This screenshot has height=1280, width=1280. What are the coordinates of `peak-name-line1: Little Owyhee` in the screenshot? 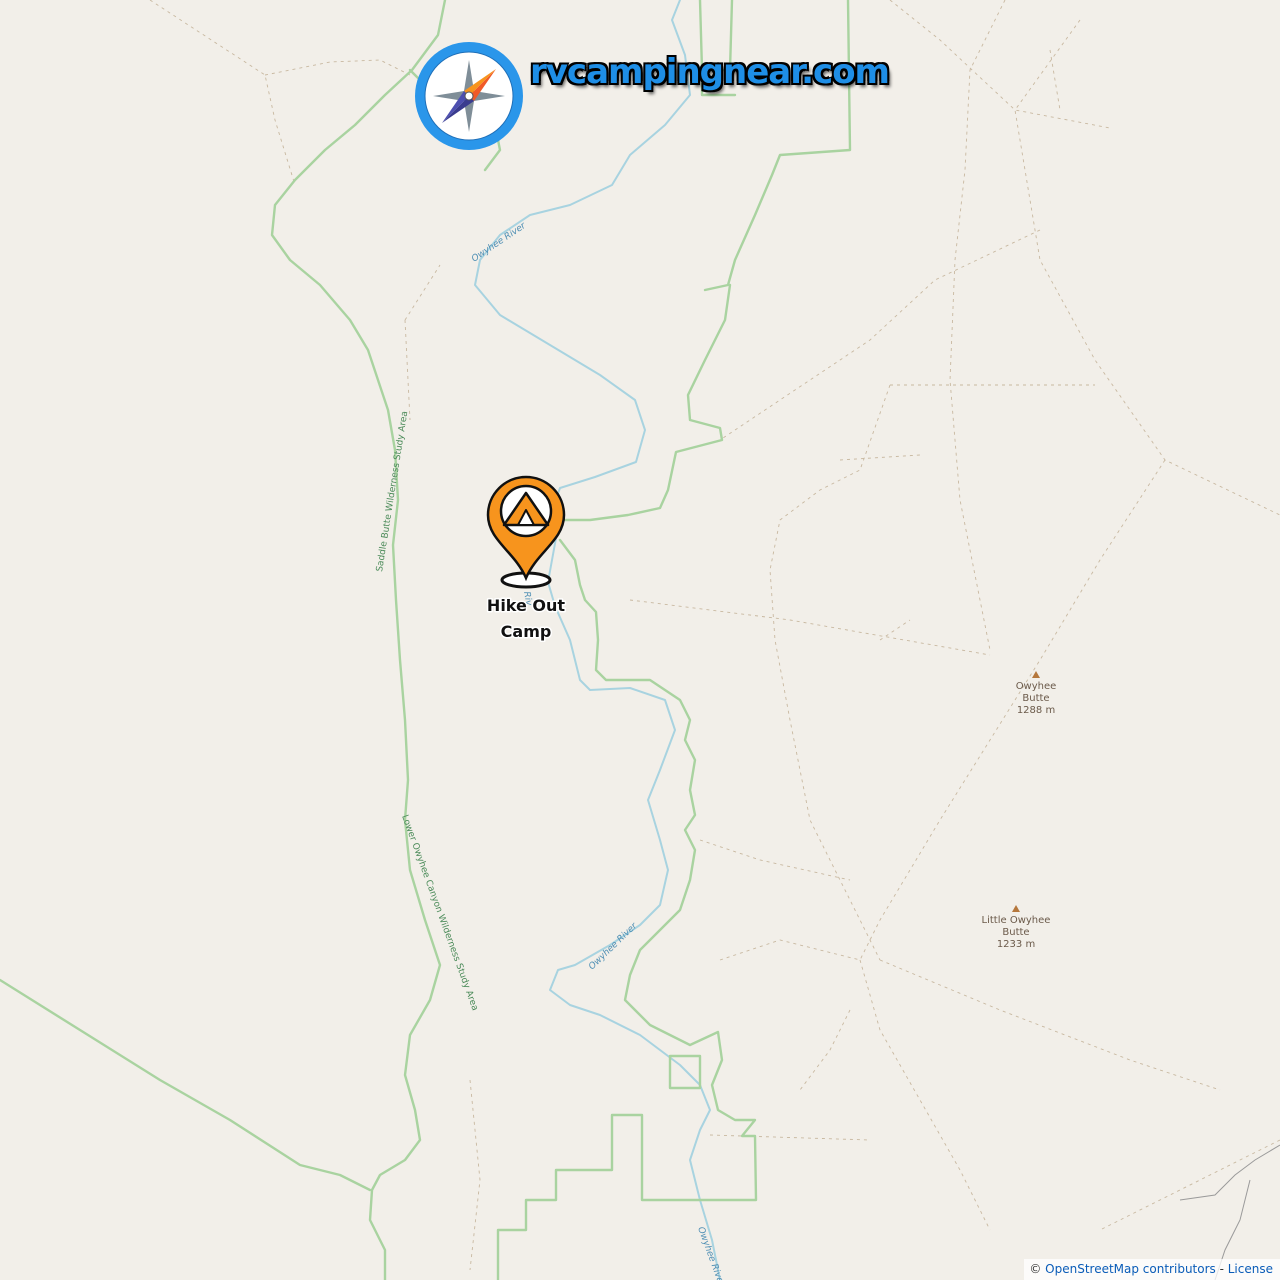 It's located at (1016, 920).